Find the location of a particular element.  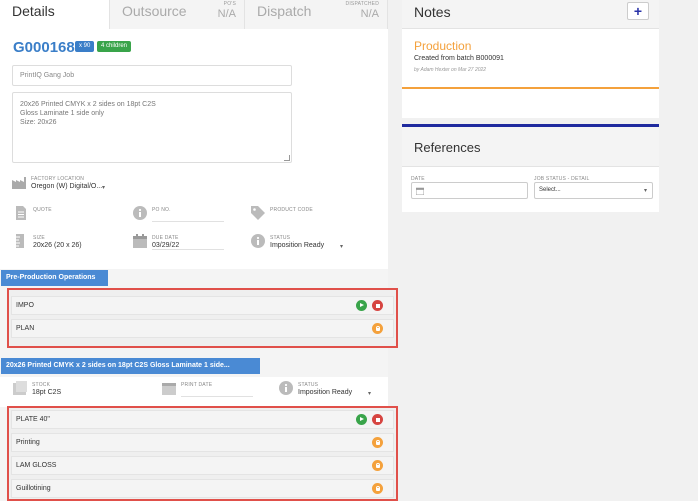

quantity-badge: x 90 is located at coordinates (85, 46).